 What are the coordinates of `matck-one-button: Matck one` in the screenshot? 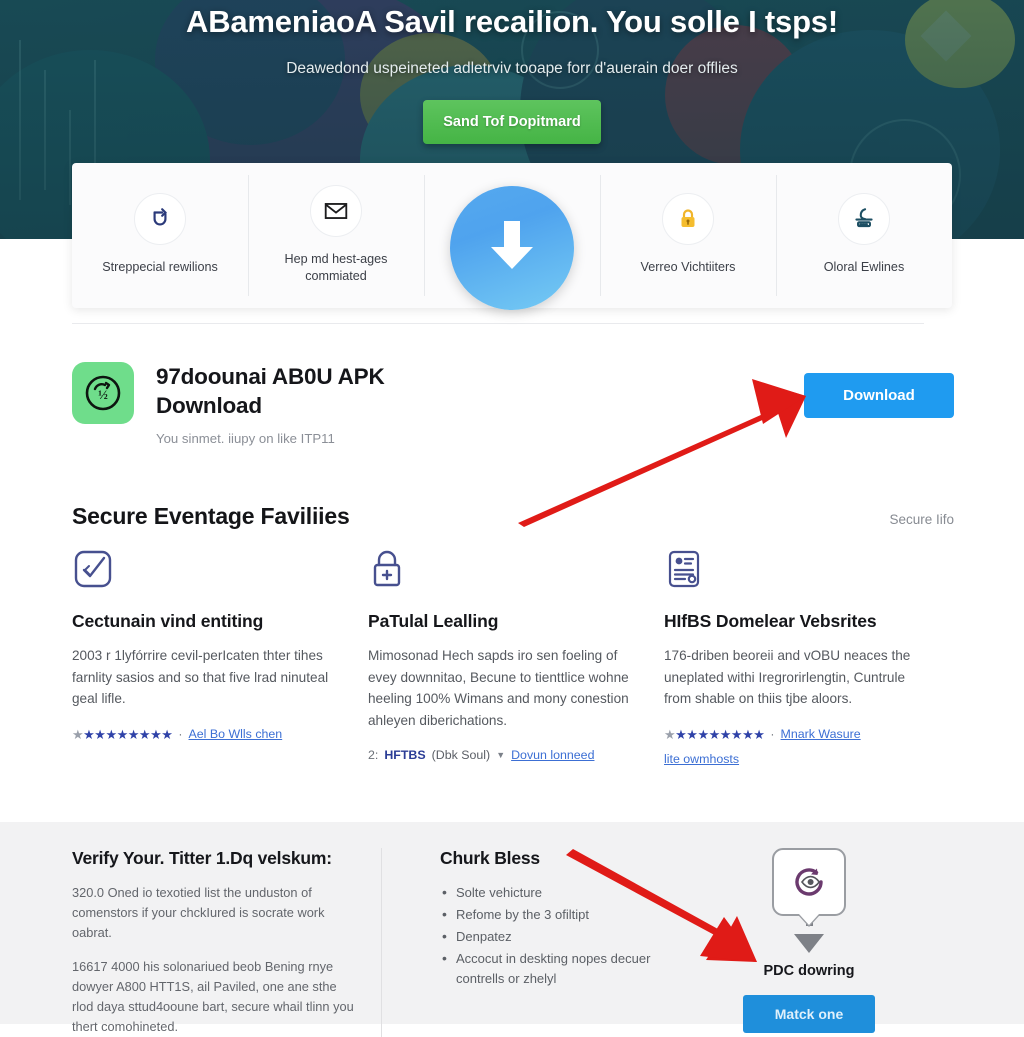 It's located at (809, 1014).